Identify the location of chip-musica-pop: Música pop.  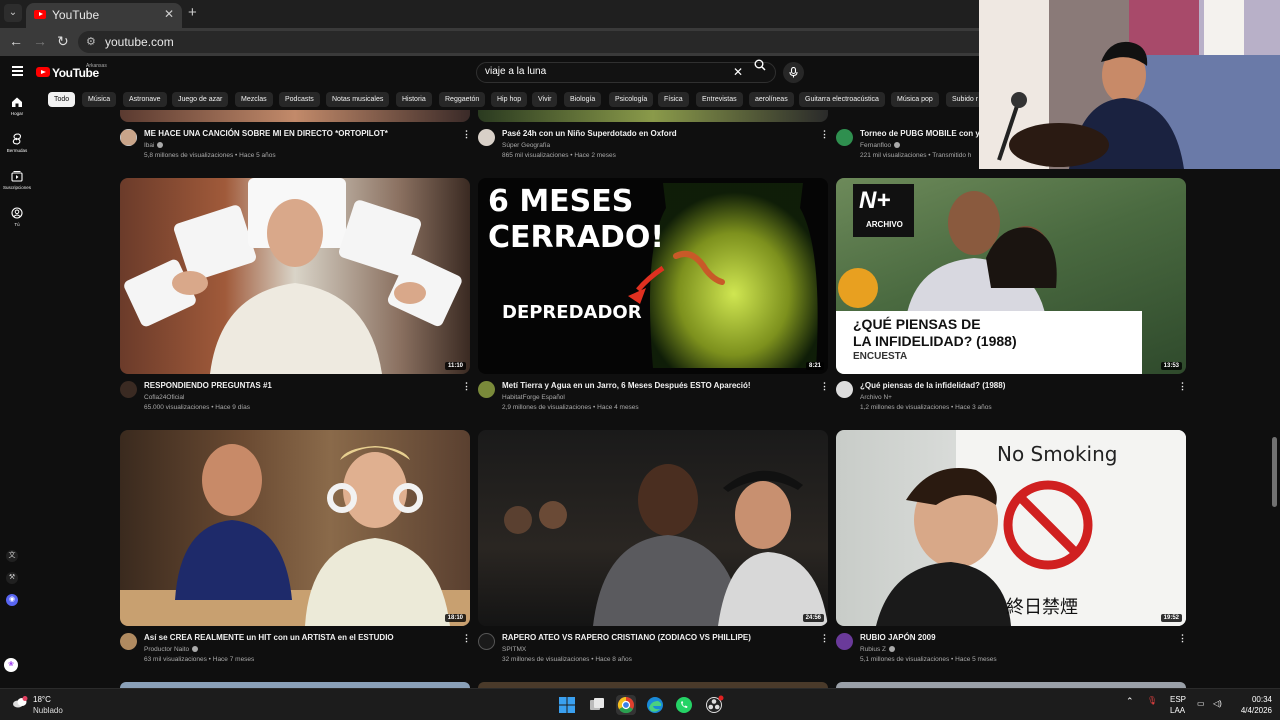
(915, 99).